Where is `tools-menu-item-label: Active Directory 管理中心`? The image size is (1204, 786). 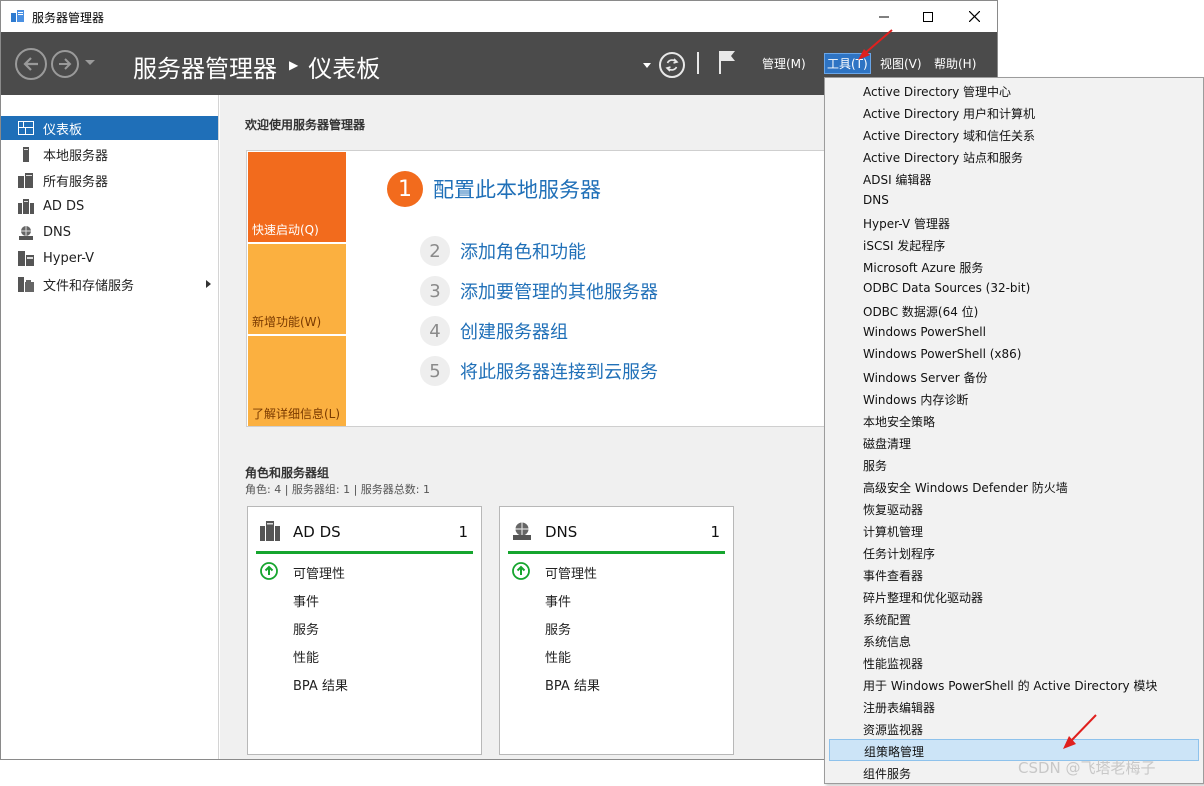
tools-menu-item-label: Active Directory 管理中心 is located at coordinates (937, 92).